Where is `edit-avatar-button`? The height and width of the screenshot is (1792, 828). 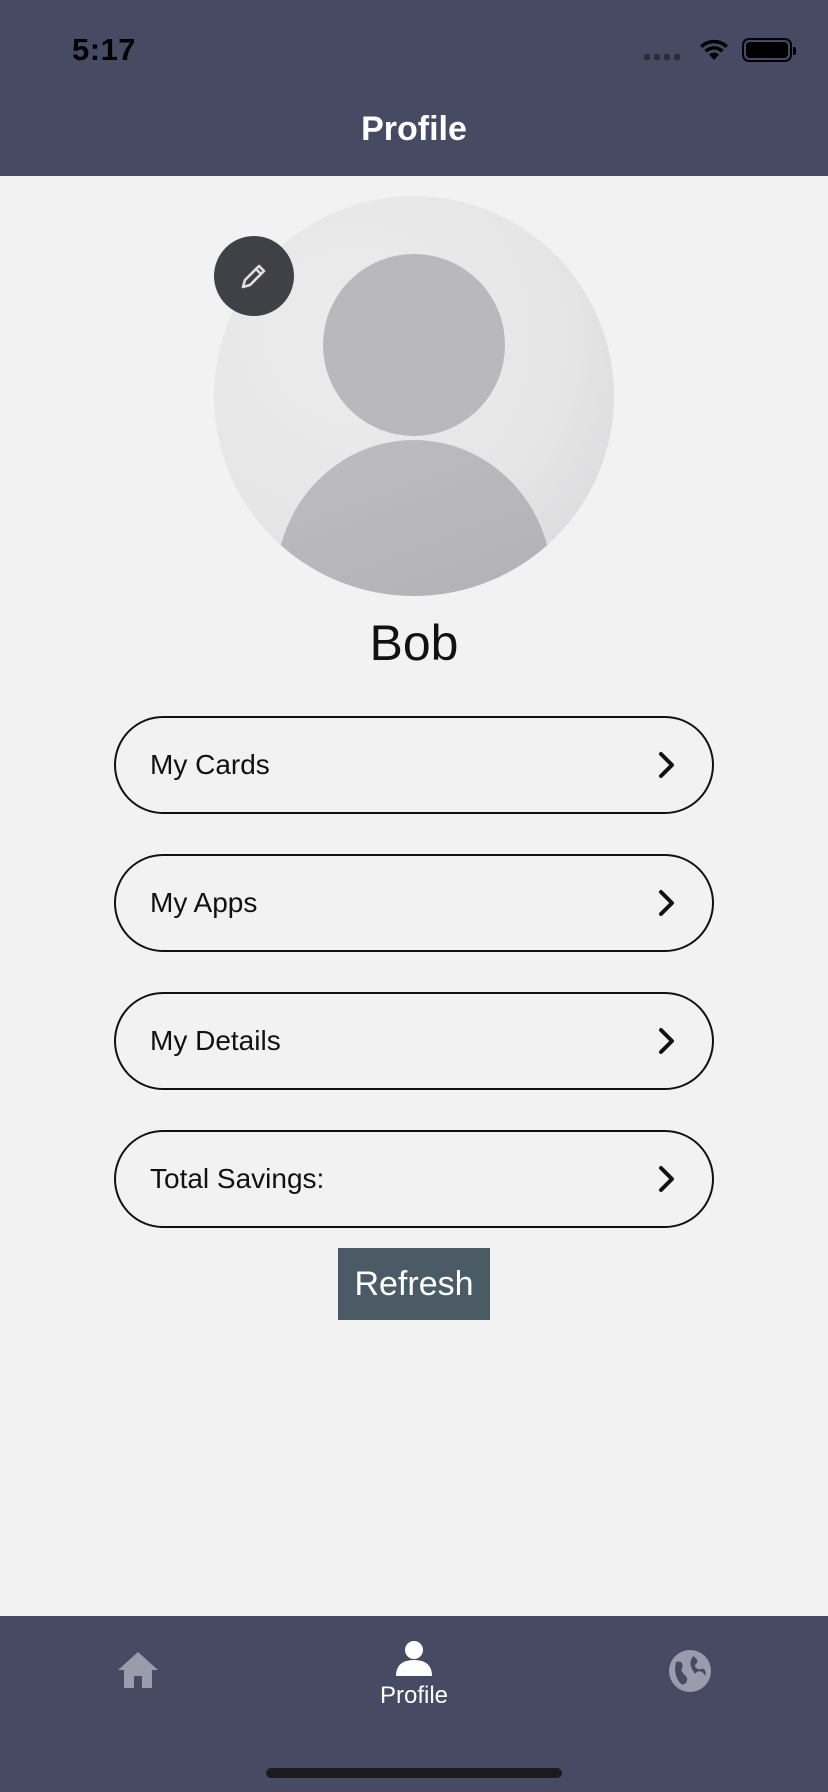 edit-avatar-button is located at coordinates (254, 276).